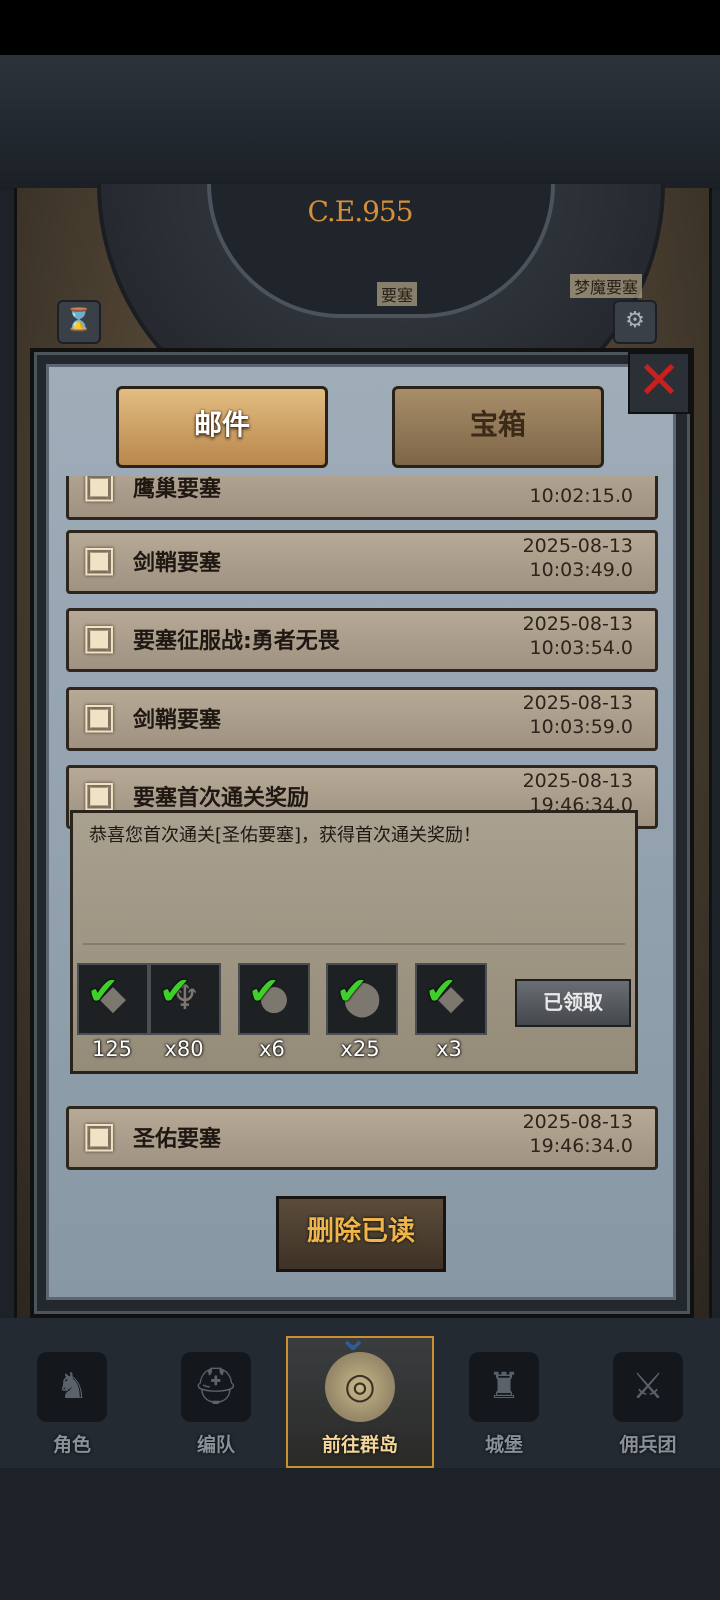  What do you see at coordinates (573, 1003) in the screenshot?
I see `claimed-button: 已领取` at bounding box center [573, 1003].